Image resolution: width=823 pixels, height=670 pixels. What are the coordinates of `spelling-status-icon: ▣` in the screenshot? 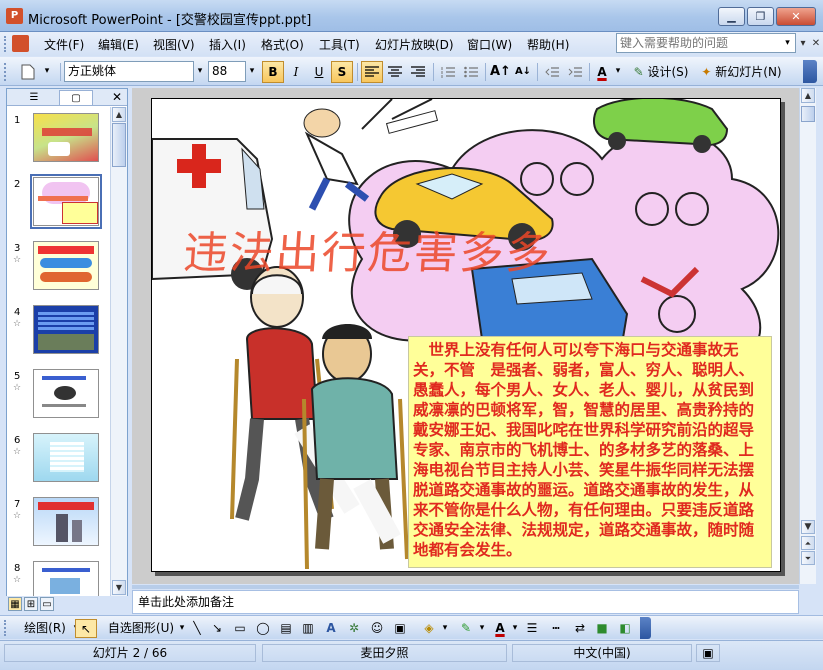 It's located at (708, 653).